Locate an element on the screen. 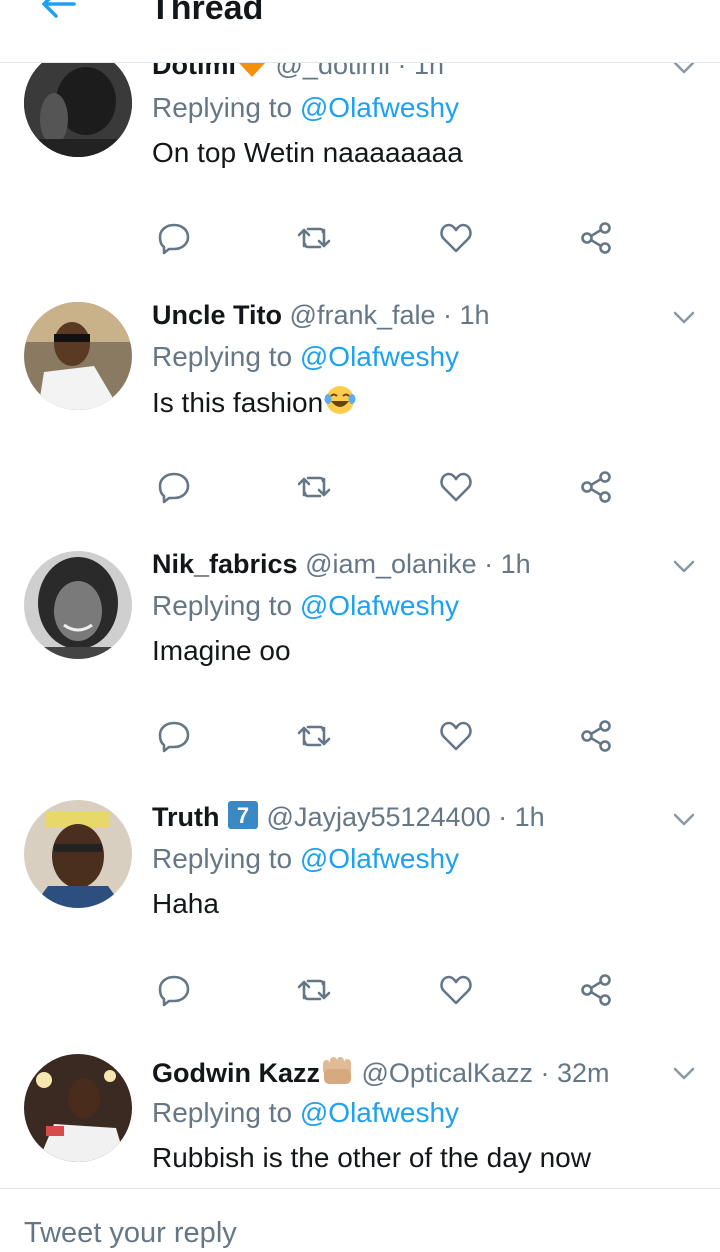  tweet-header: Truth 7 @Jayjay55124400 · 1h is located at coordinates (348, 819).